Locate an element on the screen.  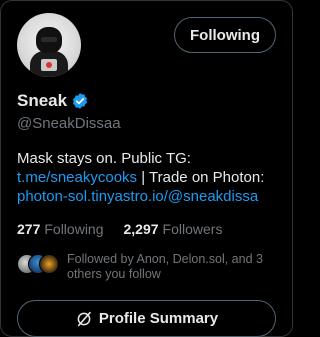
bio-line-3: photon-sol.tinyastro.io/@sneakdissa is located at coordinates (146, 196).